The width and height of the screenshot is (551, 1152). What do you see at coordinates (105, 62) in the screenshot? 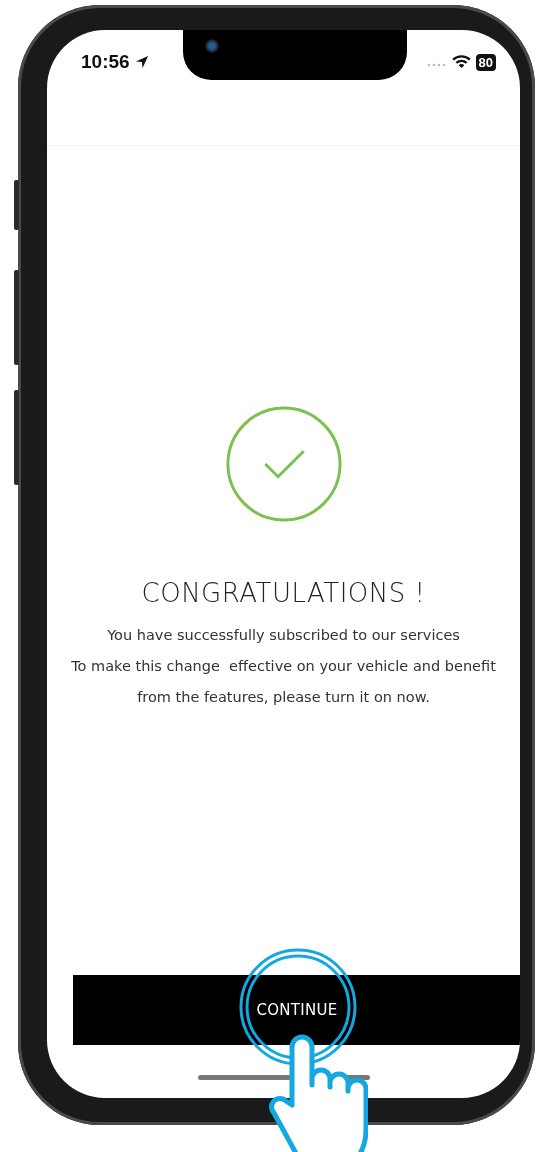
I see `status-time: 10:56` at bounding box center [105, 62].